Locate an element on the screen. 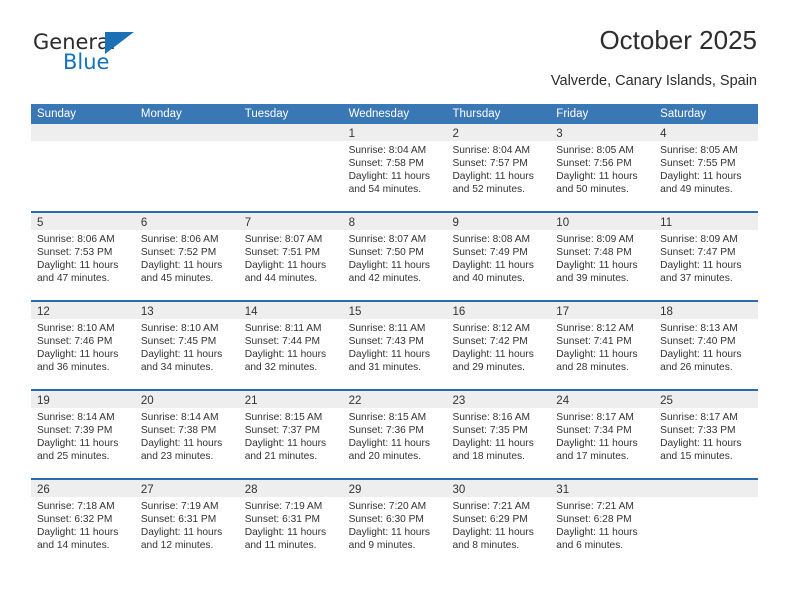  sunrise-text: Sunrise: 8:06 AM is located at coordinates (179, 239).